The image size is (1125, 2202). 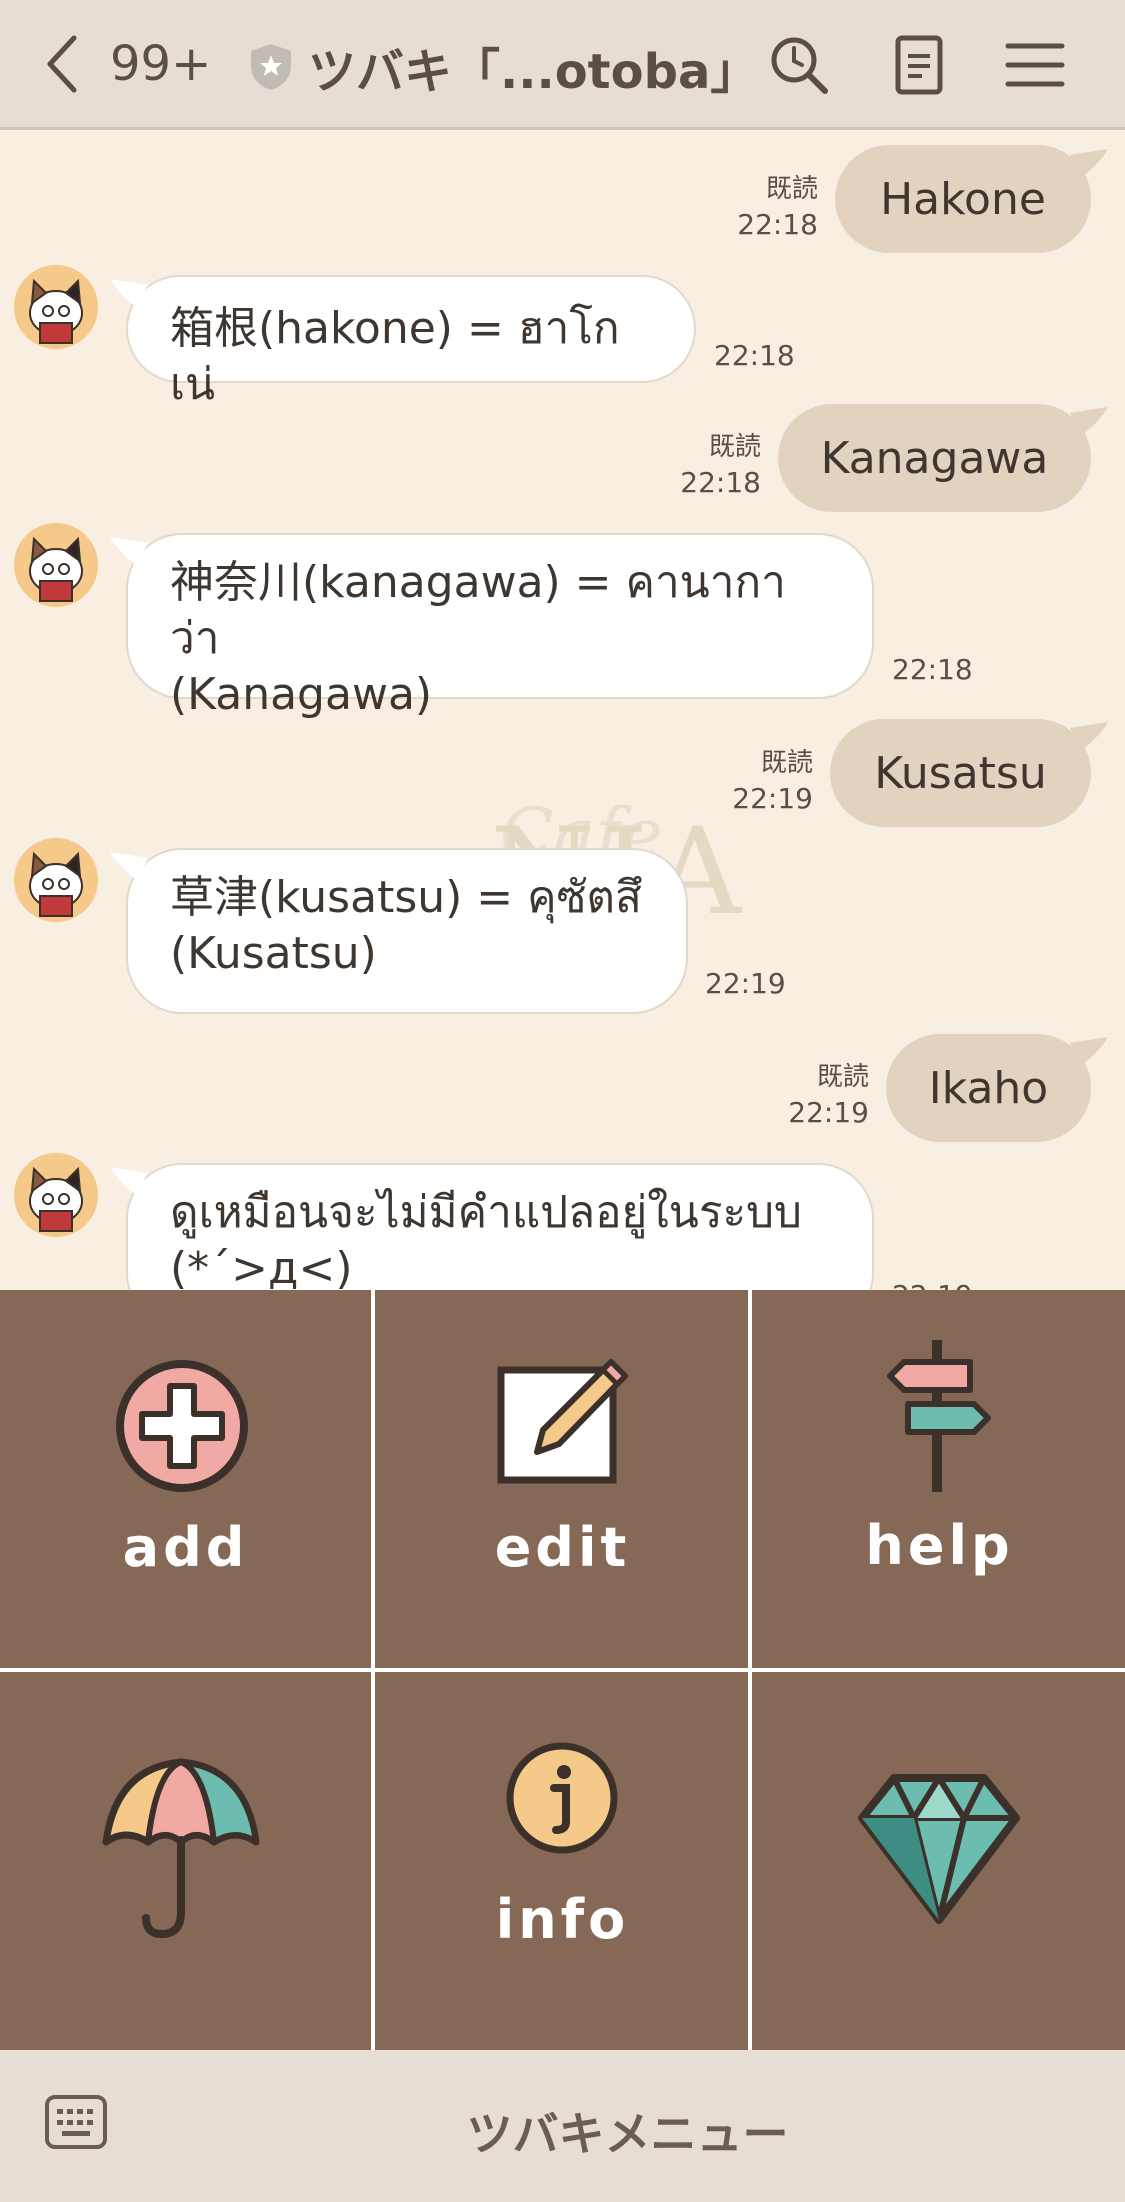 I want to click on outgoing-message: Hakone, so click(x=963, y=199).